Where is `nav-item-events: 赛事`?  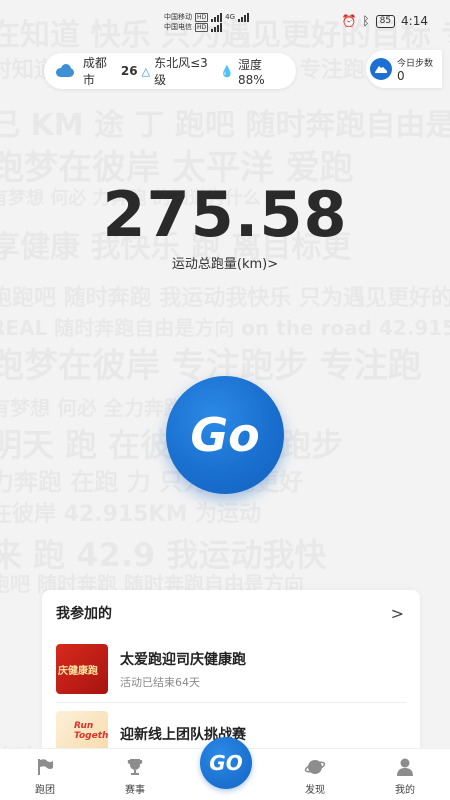
nav-item-events: 赛事 is located at coordinates (135, 776).